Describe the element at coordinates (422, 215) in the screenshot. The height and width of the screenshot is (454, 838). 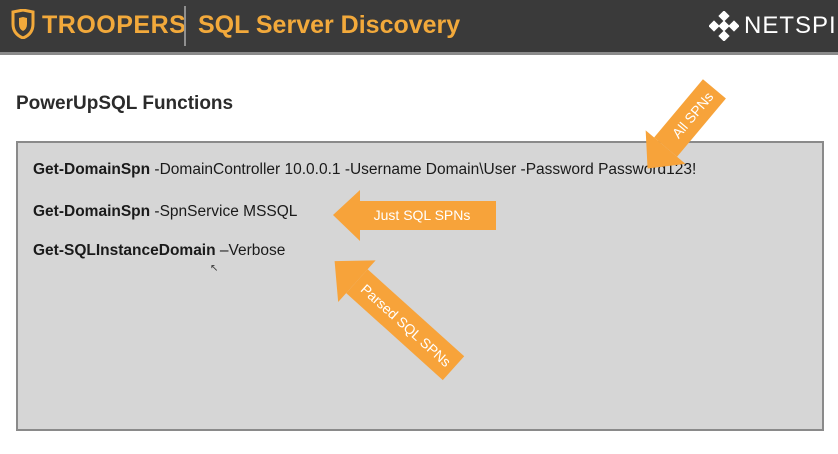
I see `just-sql-spns-label: Just SQL SPNs` at that location.